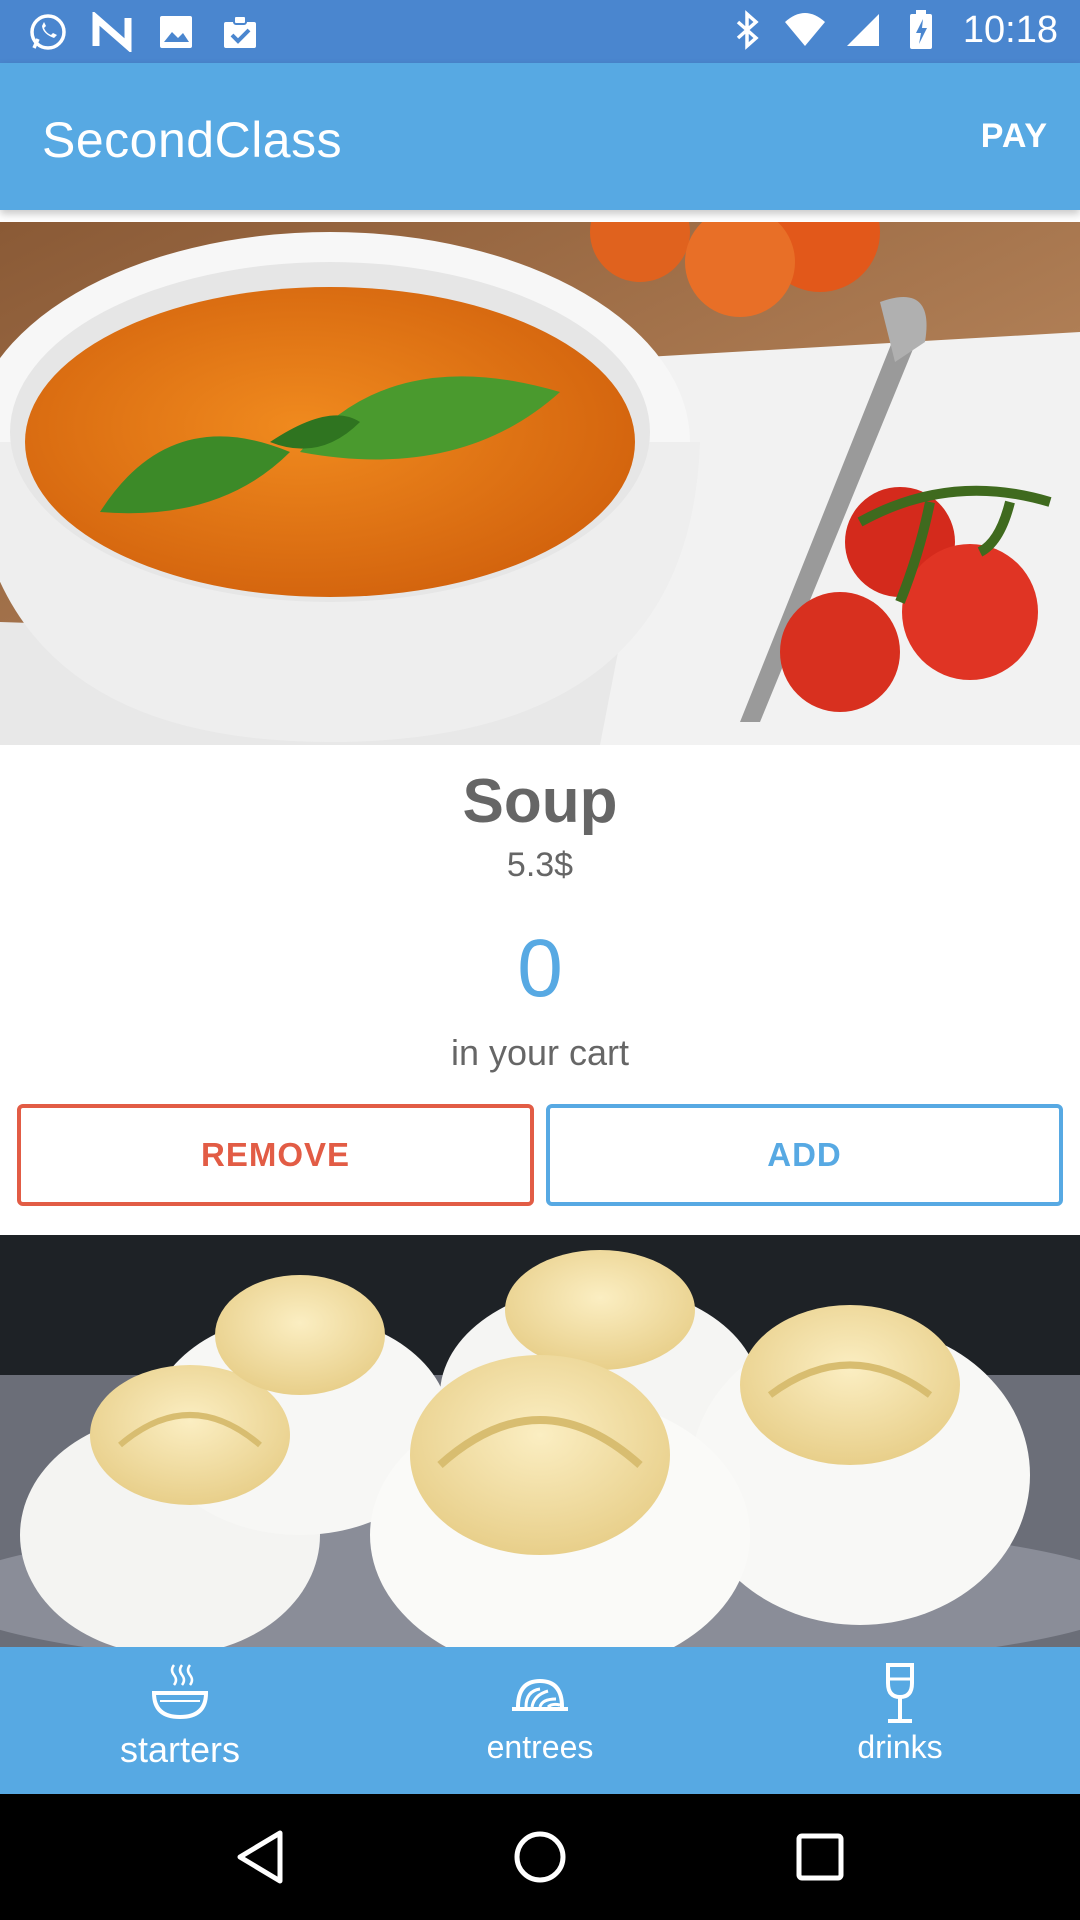 This screenshot has height=1920, width=1080. Describe the element at coordinates (48, 32) in the screenshot. I see `whatsapp-icon` at that location.